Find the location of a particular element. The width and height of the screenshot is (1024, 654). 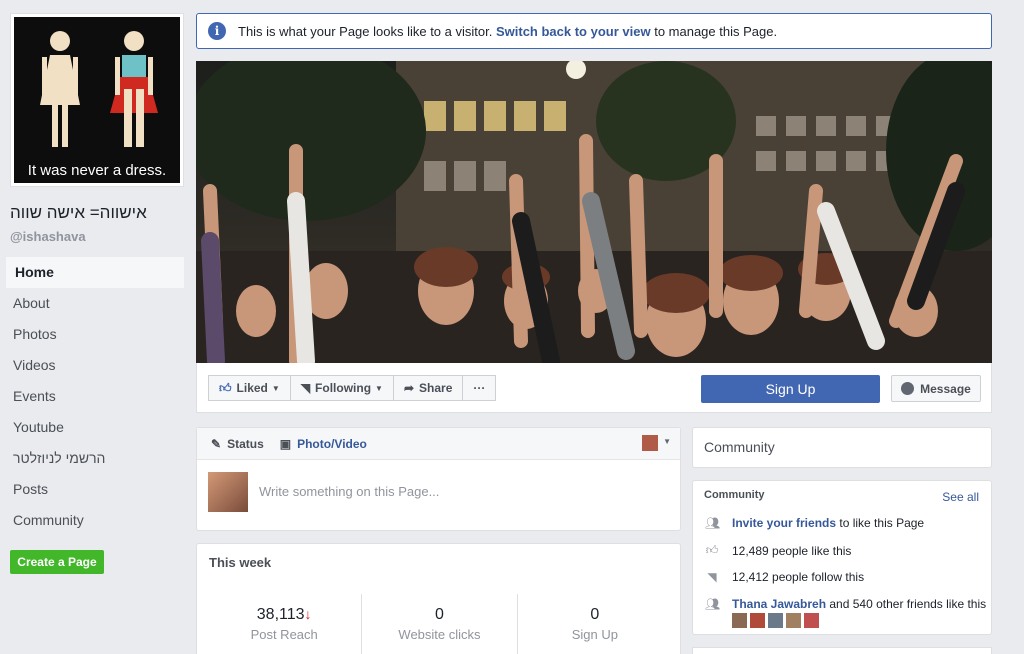

message-label: Message is located at coordinates (945, 388).